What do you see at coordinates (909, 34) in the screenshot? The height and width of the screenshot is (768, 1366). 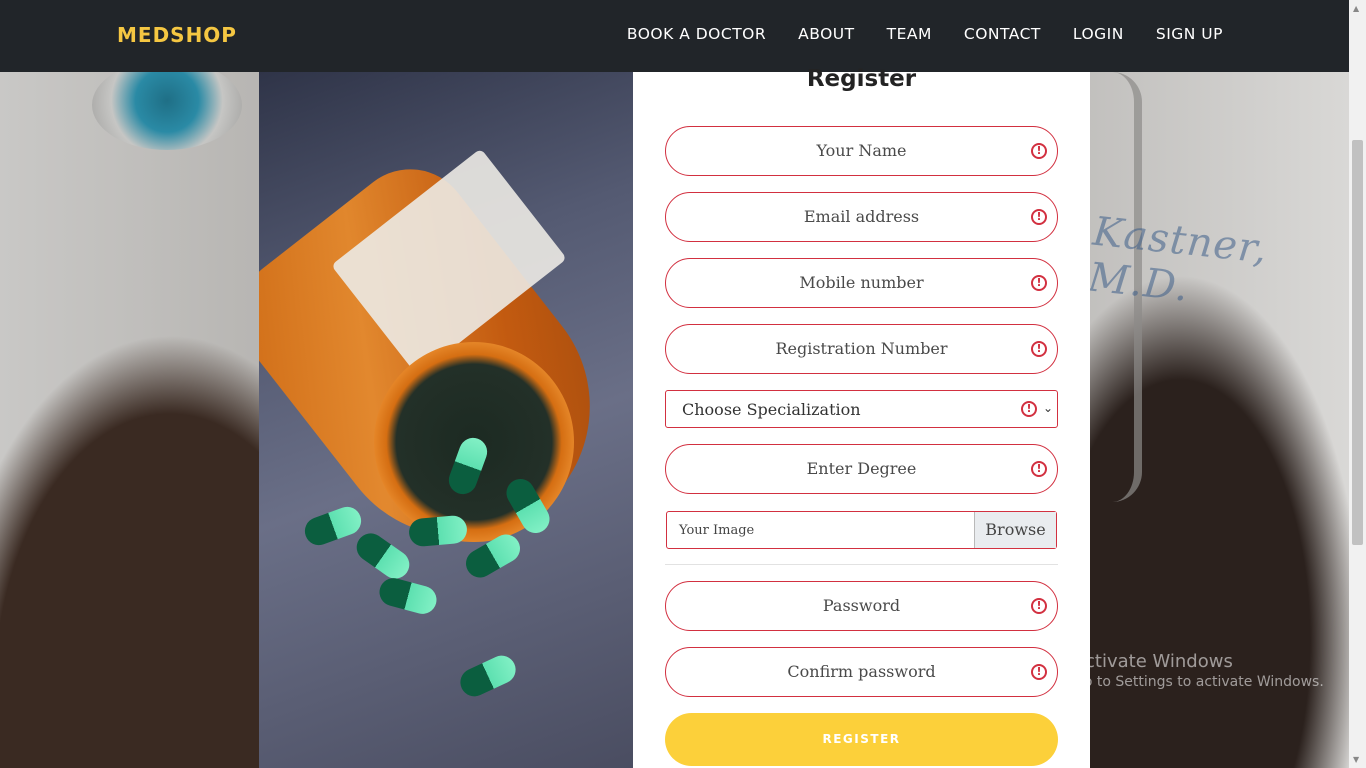 I see `nav-link-team: TEAM` at bounding box center [909, 34].